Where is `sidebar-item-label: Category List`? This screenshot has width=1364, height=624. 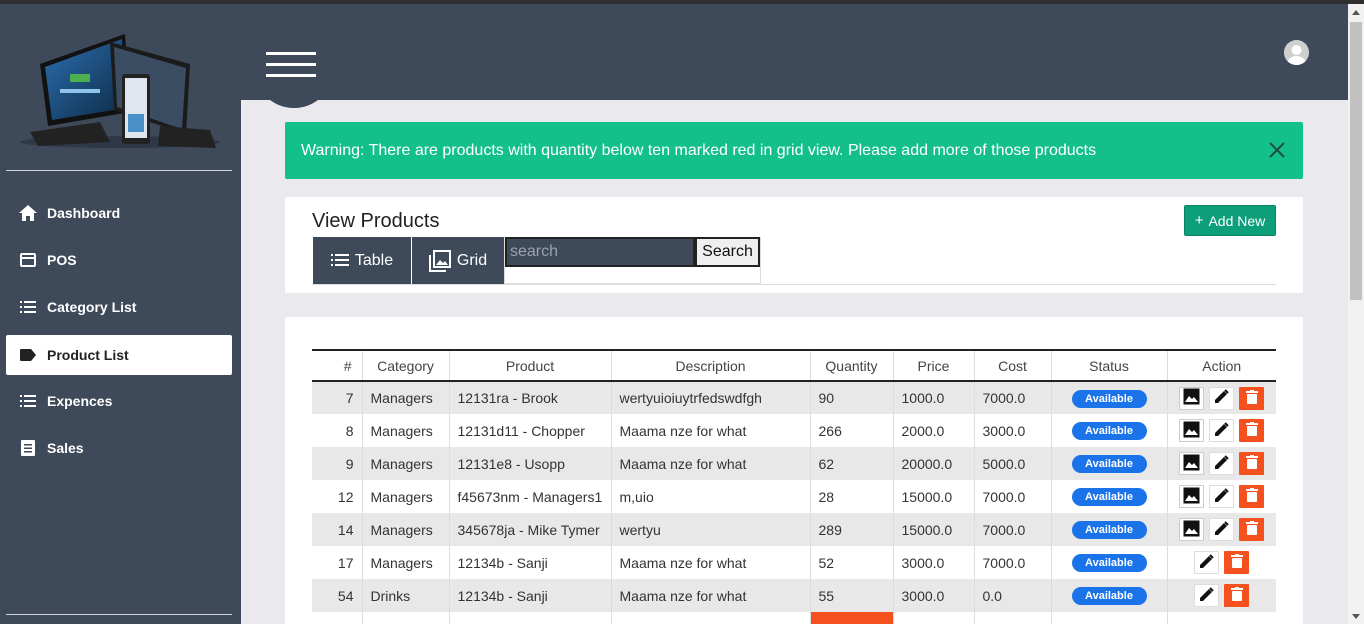
sidebar-item-label: Category List is located at coordinates (92, 307).